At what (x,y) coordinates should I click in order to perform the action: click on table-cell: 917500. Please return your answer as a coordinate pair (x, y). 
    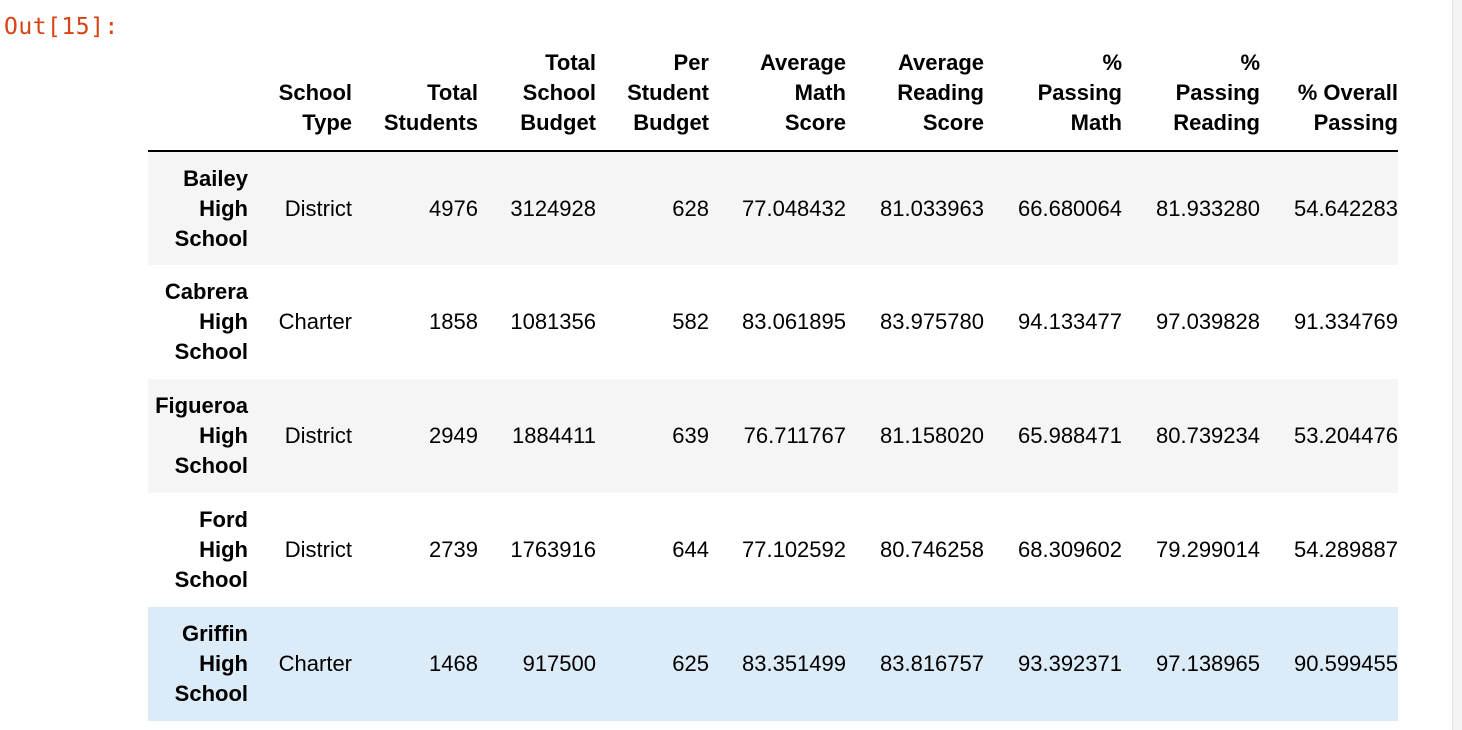
    Looking at the image, I should click on (559, 663).